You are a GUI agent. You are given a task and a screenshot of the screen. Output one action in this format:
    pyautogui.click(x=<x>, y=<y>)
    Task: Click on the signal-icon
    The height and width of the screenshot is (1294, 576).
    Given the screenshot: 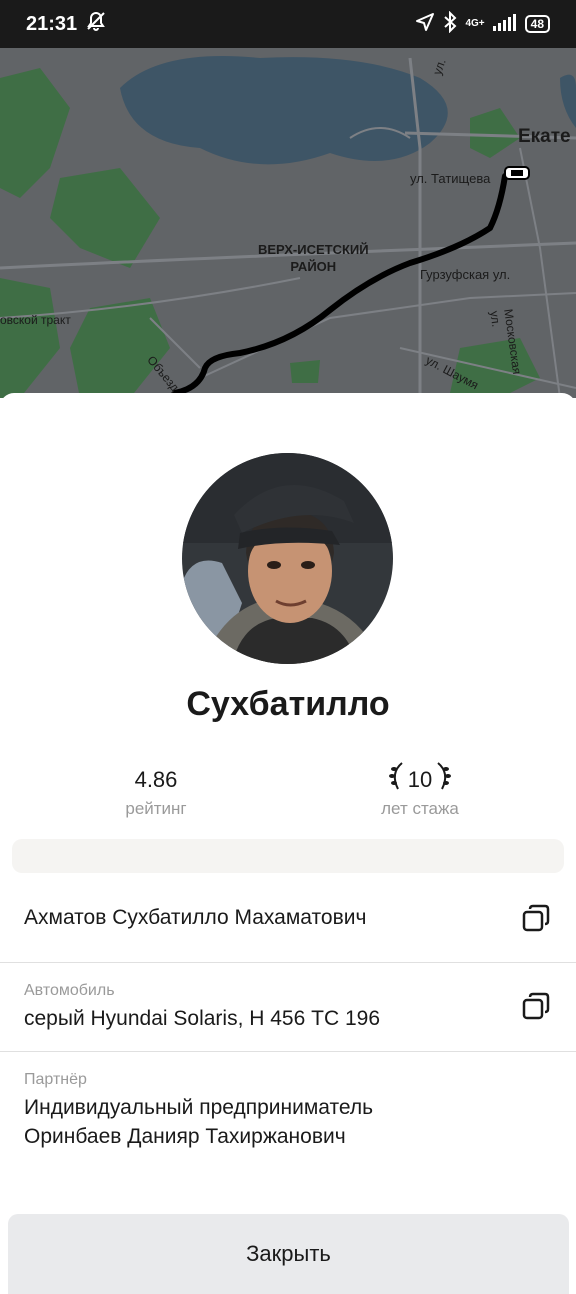 What is the action you would take?
    pyautogui.click(x=504, y=24)
    